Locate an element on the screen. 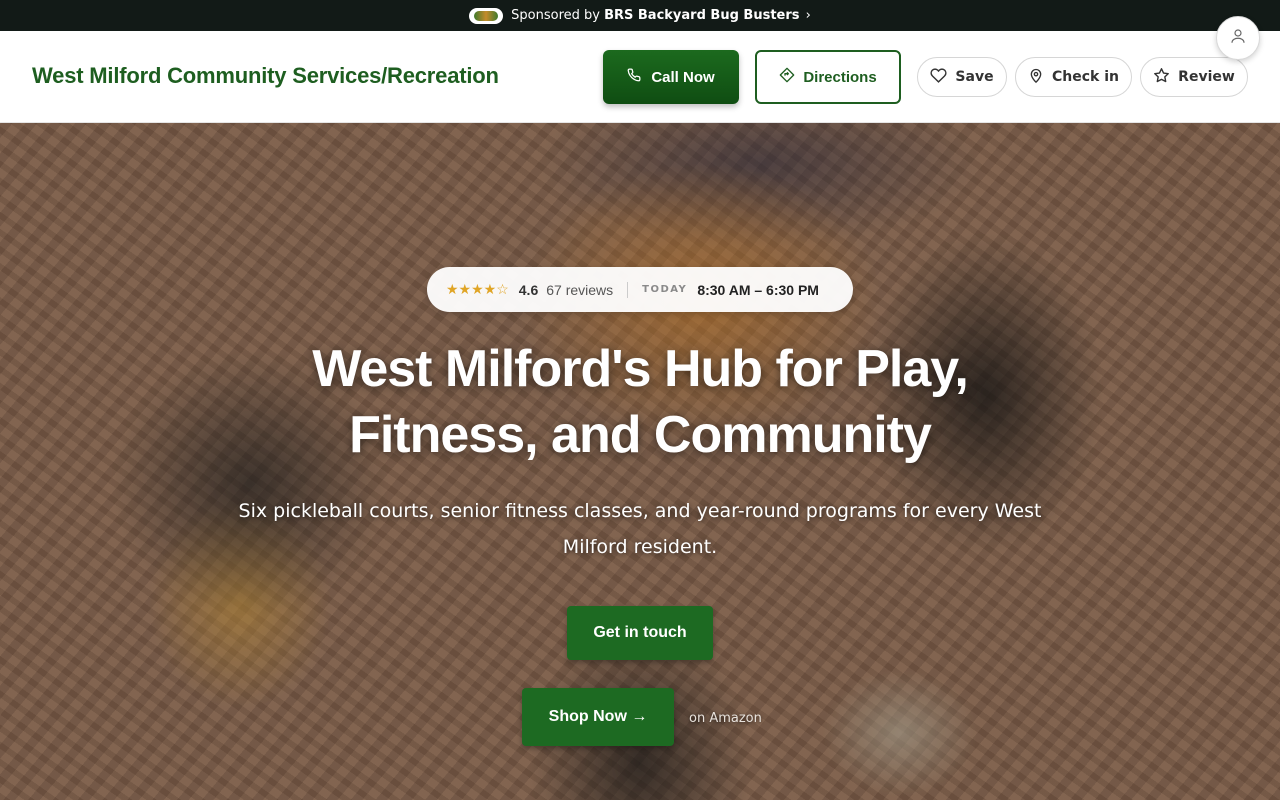 This screenshot has height=800, width=1280. divider is located at coordinates (628, 289).